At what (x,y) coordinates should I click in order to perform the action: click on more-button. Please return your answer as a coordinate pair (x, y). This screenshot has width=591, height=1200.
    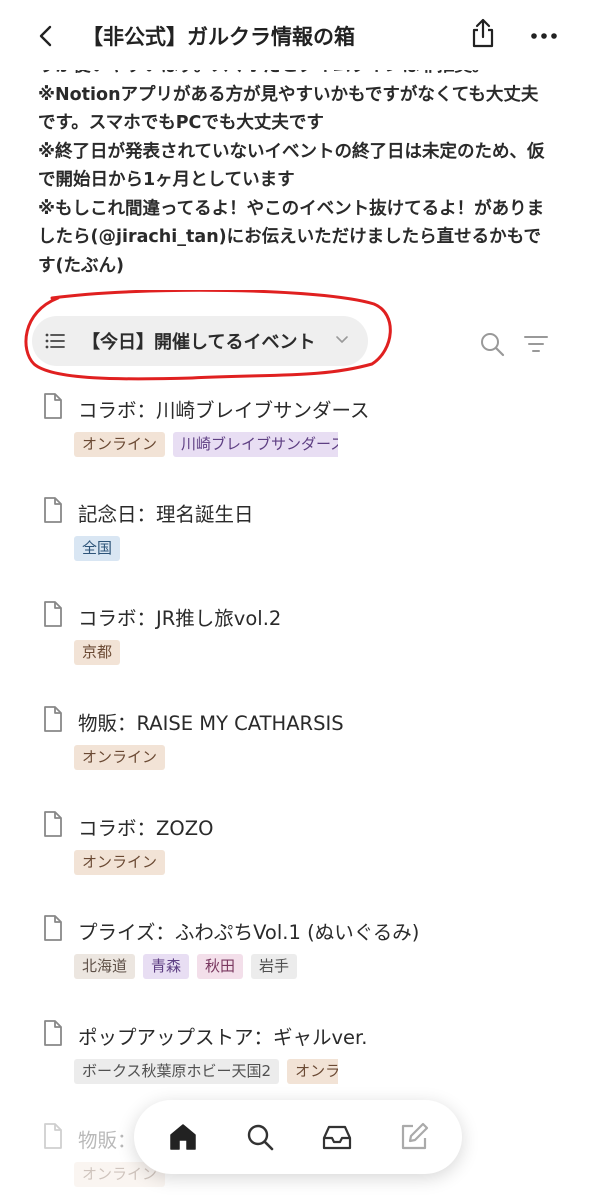
    Looking at the image, I should click on (544, 36).